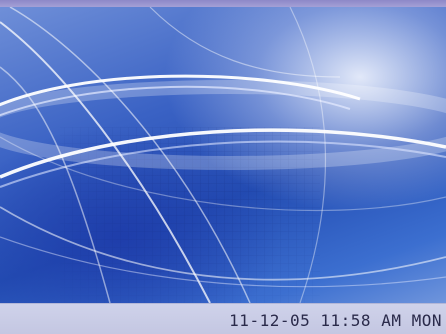 Image resolution: width=446 pixels, height=334 pixels. Describe the element at coordinates (346, 320) in the screenshot. I see `time-text: 11:58` at that location.